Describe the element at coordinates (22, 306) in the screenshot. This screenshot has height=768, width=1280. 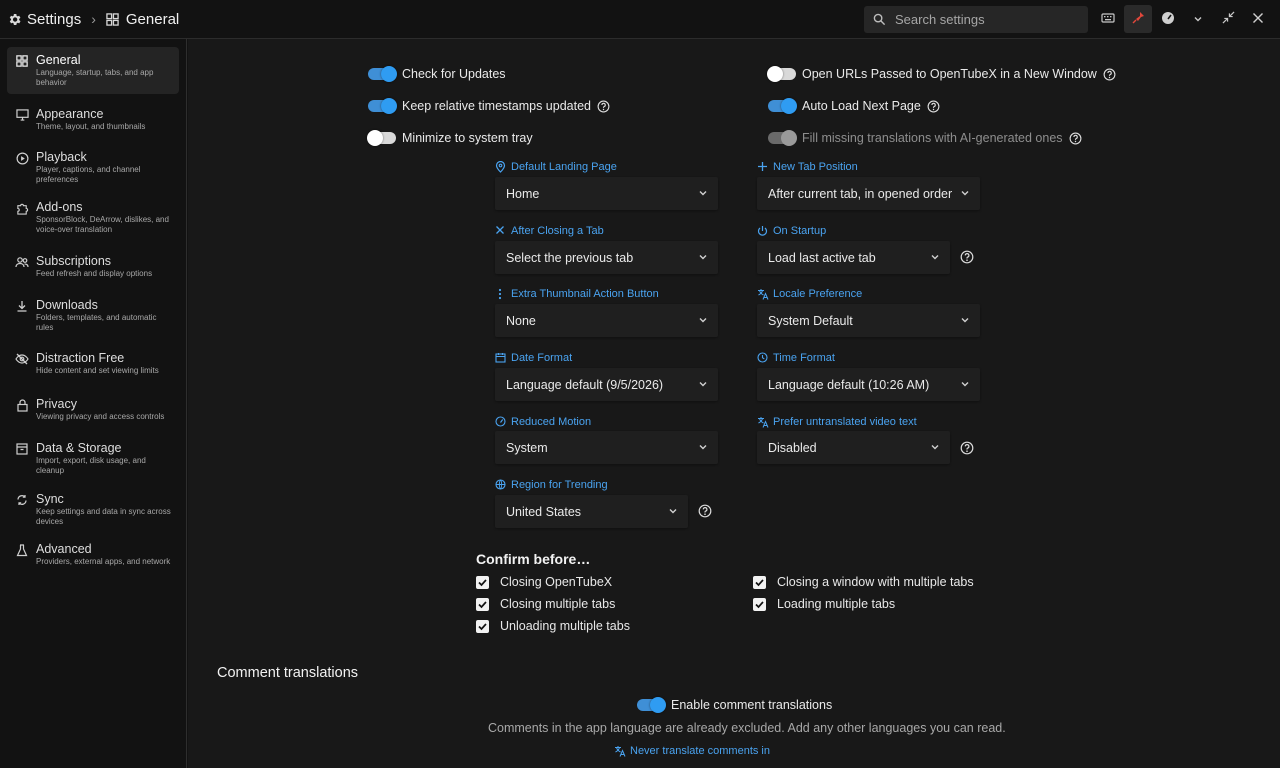
I see `download-icon` at that location.